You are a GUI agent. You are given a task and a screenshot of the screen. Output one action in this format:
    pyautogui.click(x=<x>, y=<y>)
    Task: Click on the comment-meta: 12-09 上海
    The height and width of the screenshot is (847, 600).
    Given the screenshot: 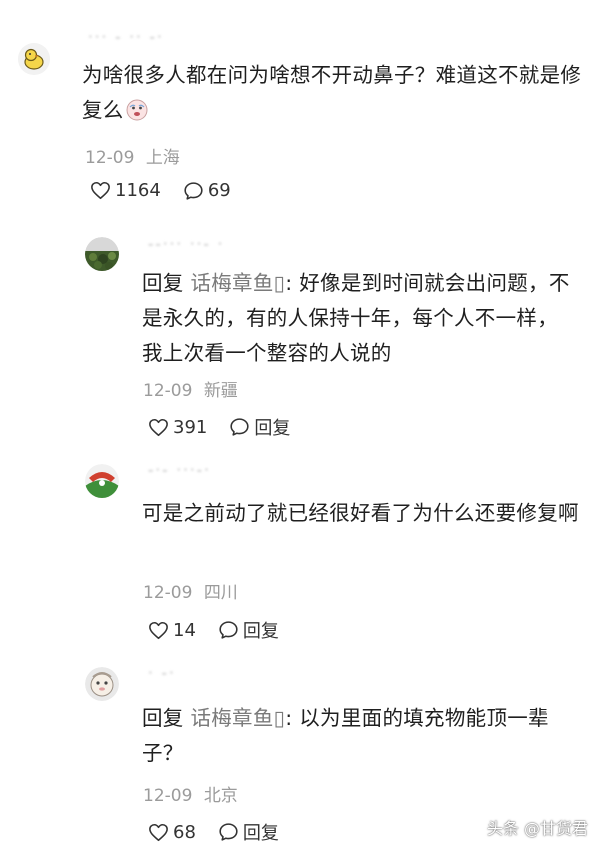 What is the action you would take?
    pyautogui.click(x=132, y=155)
    